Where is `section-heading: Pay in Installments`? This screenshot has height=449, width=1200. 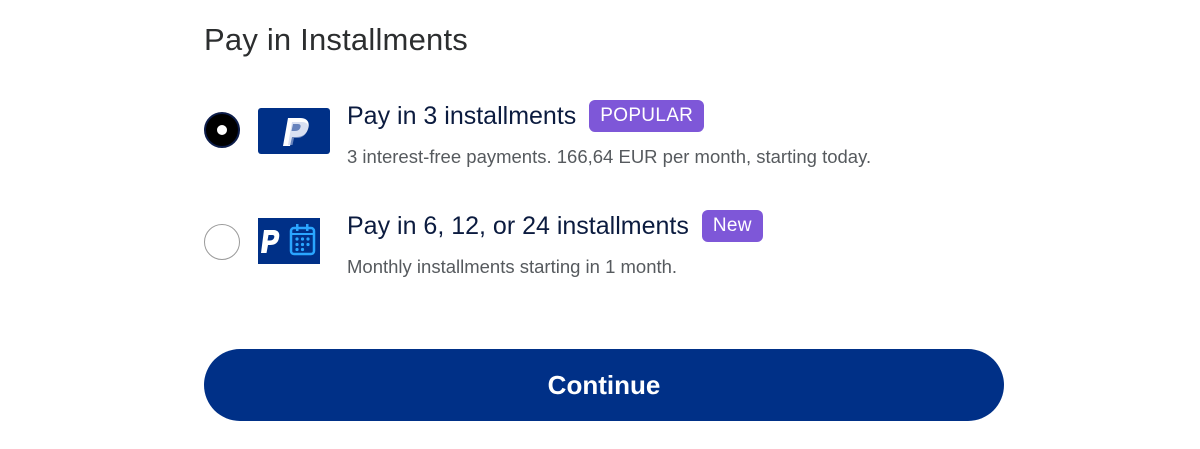 section-heading: Pay in Installments is located at coordinates (336, 39).